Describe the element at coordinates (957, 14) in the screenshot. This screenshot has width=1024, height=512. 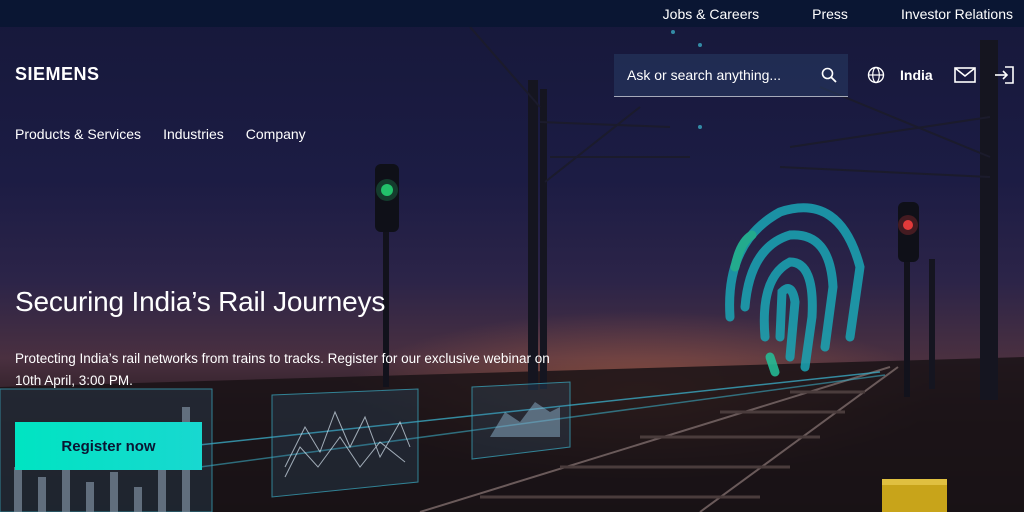
I see `investor-relations-link: Investor Relations` at that location.